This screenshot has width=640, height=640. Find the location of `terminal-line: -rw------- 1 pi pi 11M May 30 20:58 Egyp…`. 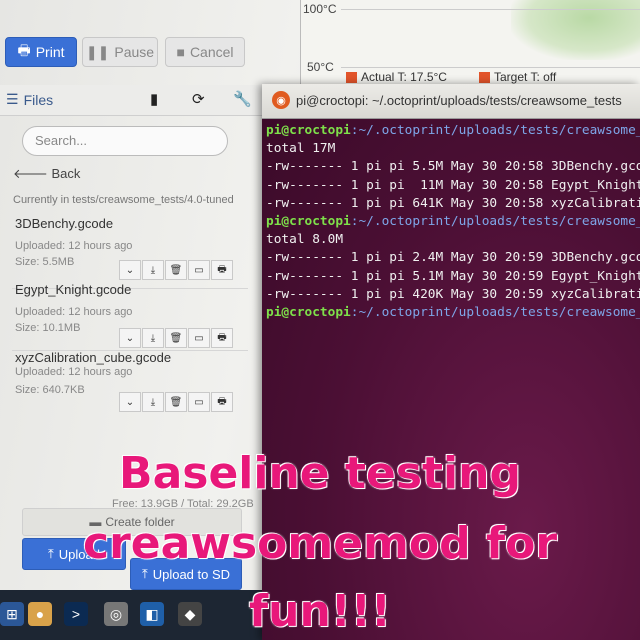

terminal-line: -rw------- 1 pi pi 11M May 30 20:58 Egyp… is located at coordinates (453, 185).